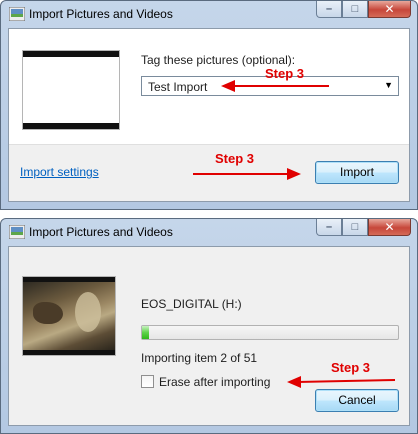 This screenshot has width=418, height=434. Describe the element at coordinates (59, 172) in the screenshot. I see `import-settings-link: Import settings` at that location.